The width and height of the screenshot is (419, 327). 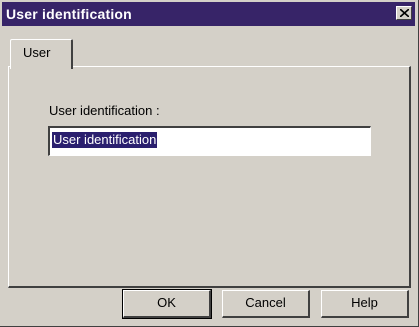 What do you see at coordinates (209, 141) in the screenshot?
I see `user-identification-input: User identification` at bounding box center [209, 141].